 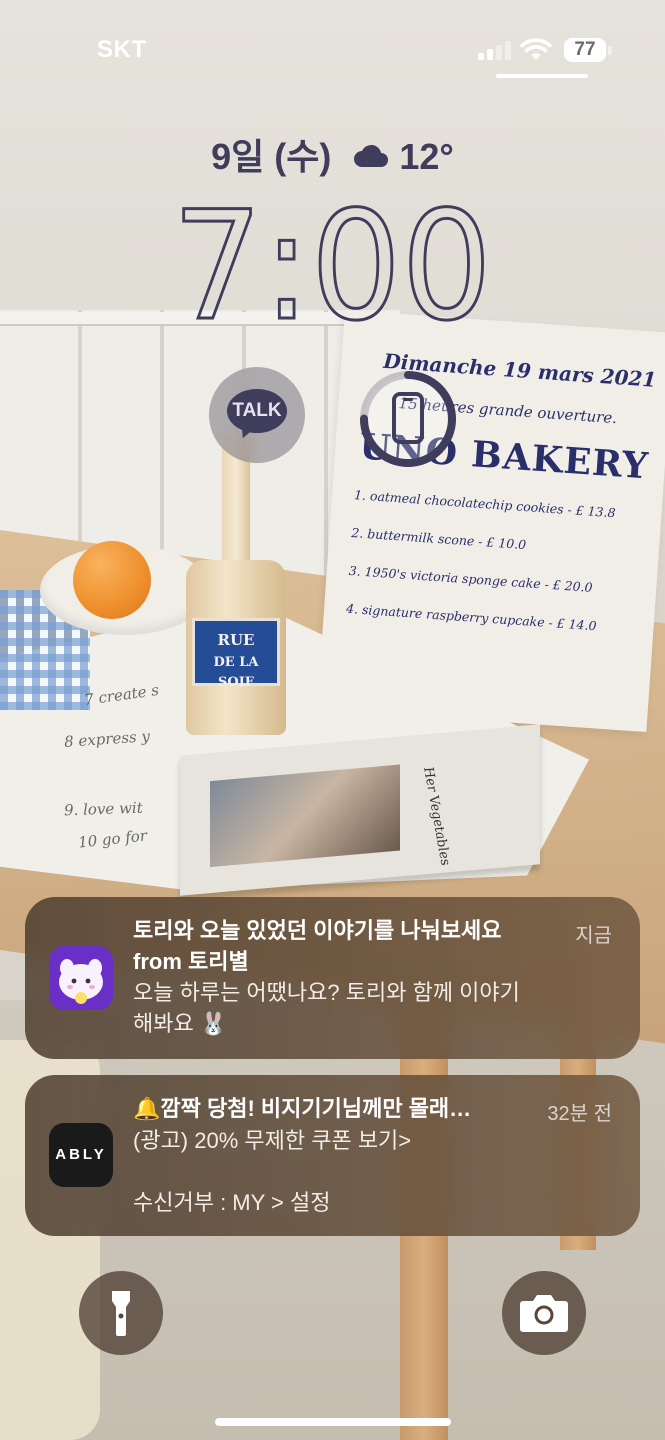 I want to click on camera-icon, so click(x=544, y=1313).